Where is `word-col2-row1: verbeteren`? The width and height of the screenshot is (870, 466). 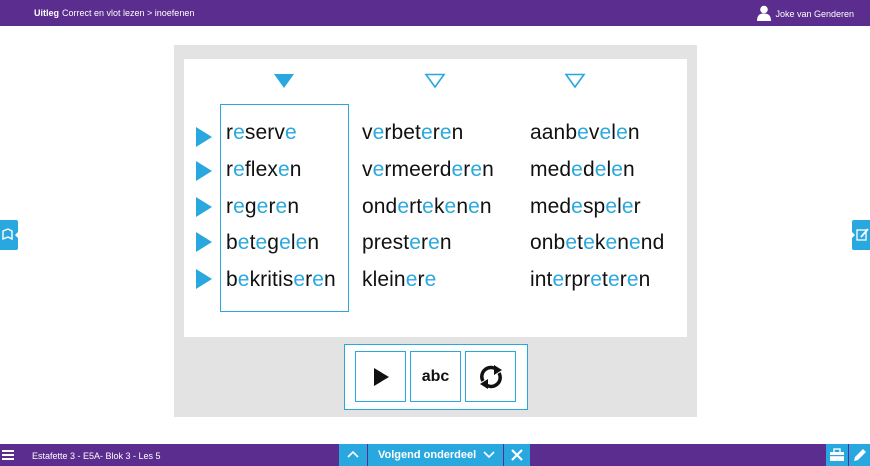
word-col2-row1: verbeteren is located at coordinates (412, 133).